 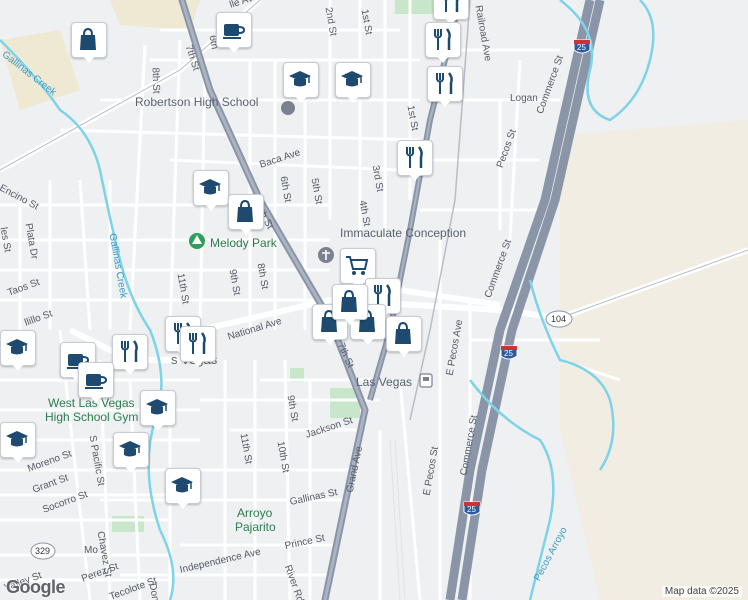 What do you see at coordinates (43, 551) in the screenshot?
I see `route-329-label: 329` at bounding box center [43, 551].